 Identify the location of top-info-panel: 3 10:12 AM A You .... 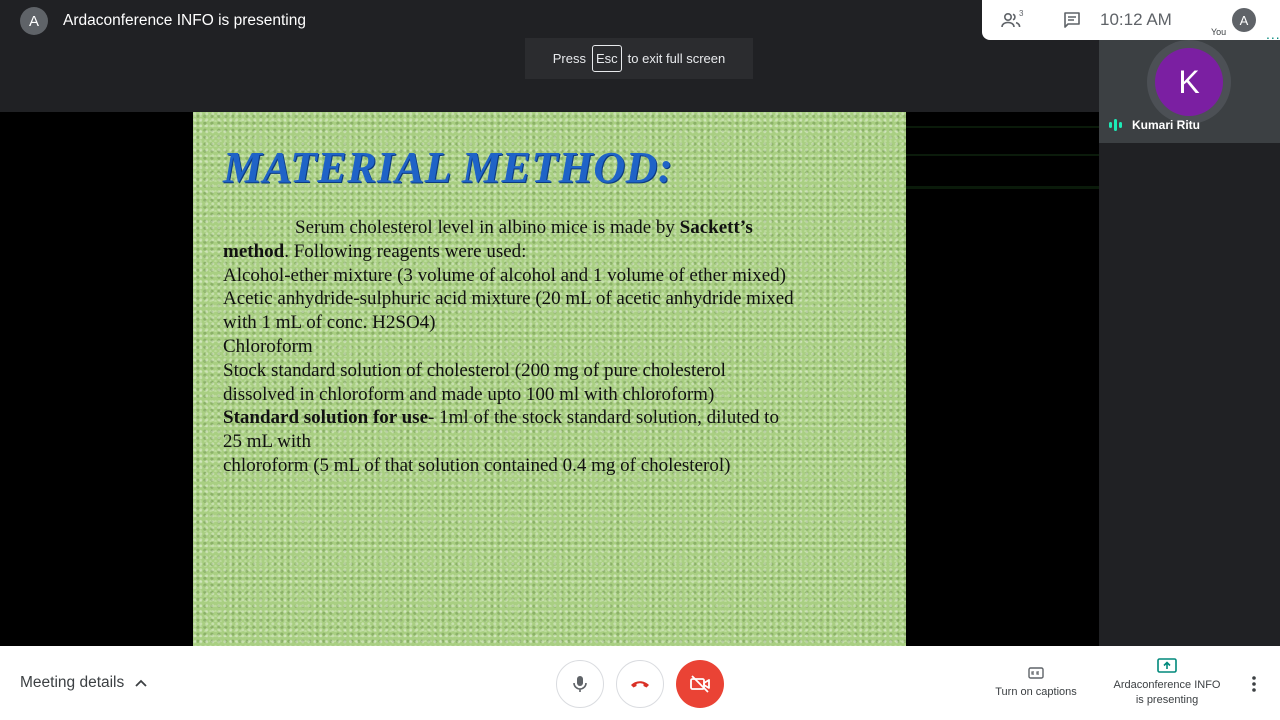
(1131, 21).